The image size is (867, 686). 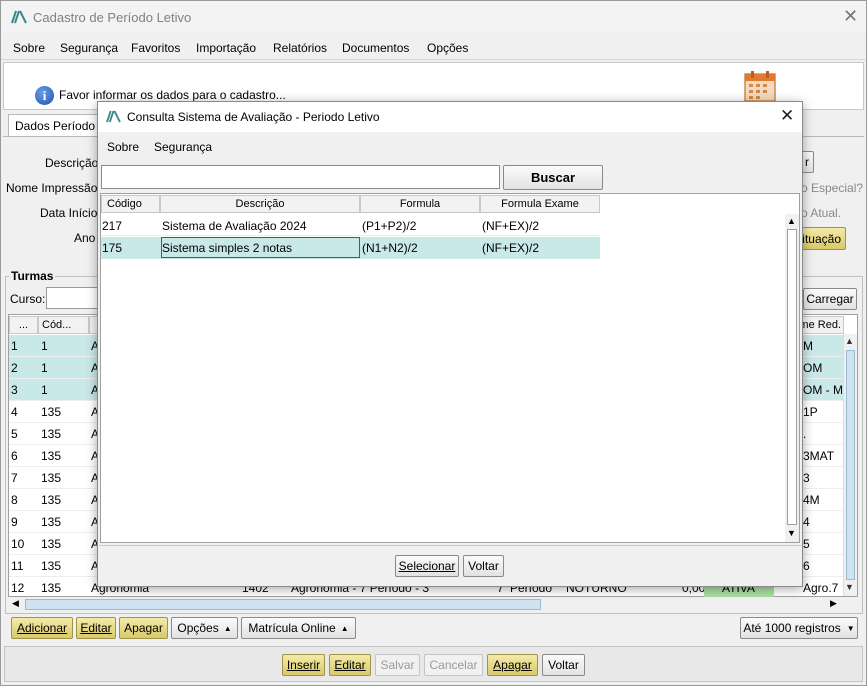 What do you see at coordinates (298, 628) in the screenshot?
I see `matricula-online-dropdown: Matrícula Online ▲` at bounding box center [298, 628].